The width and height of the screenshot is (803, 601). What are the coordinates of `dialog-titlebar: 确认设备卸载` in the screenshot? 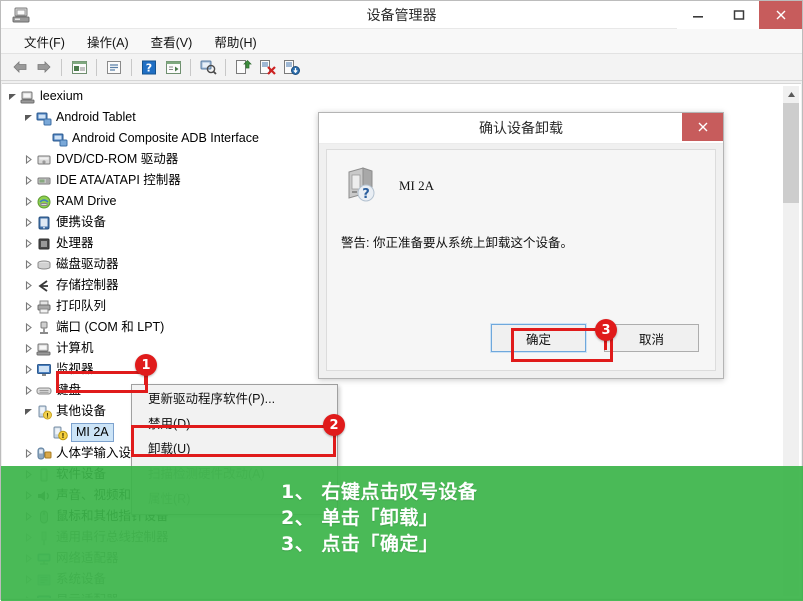 It's located at (521, 128).